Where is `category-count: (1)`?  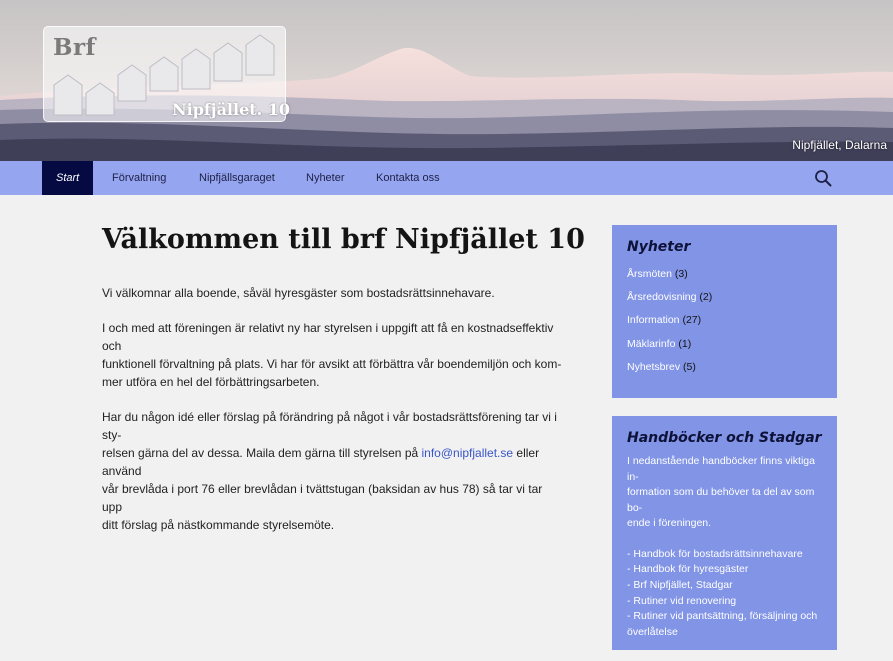
category-count: (1) is located at coordinates (685, 343).